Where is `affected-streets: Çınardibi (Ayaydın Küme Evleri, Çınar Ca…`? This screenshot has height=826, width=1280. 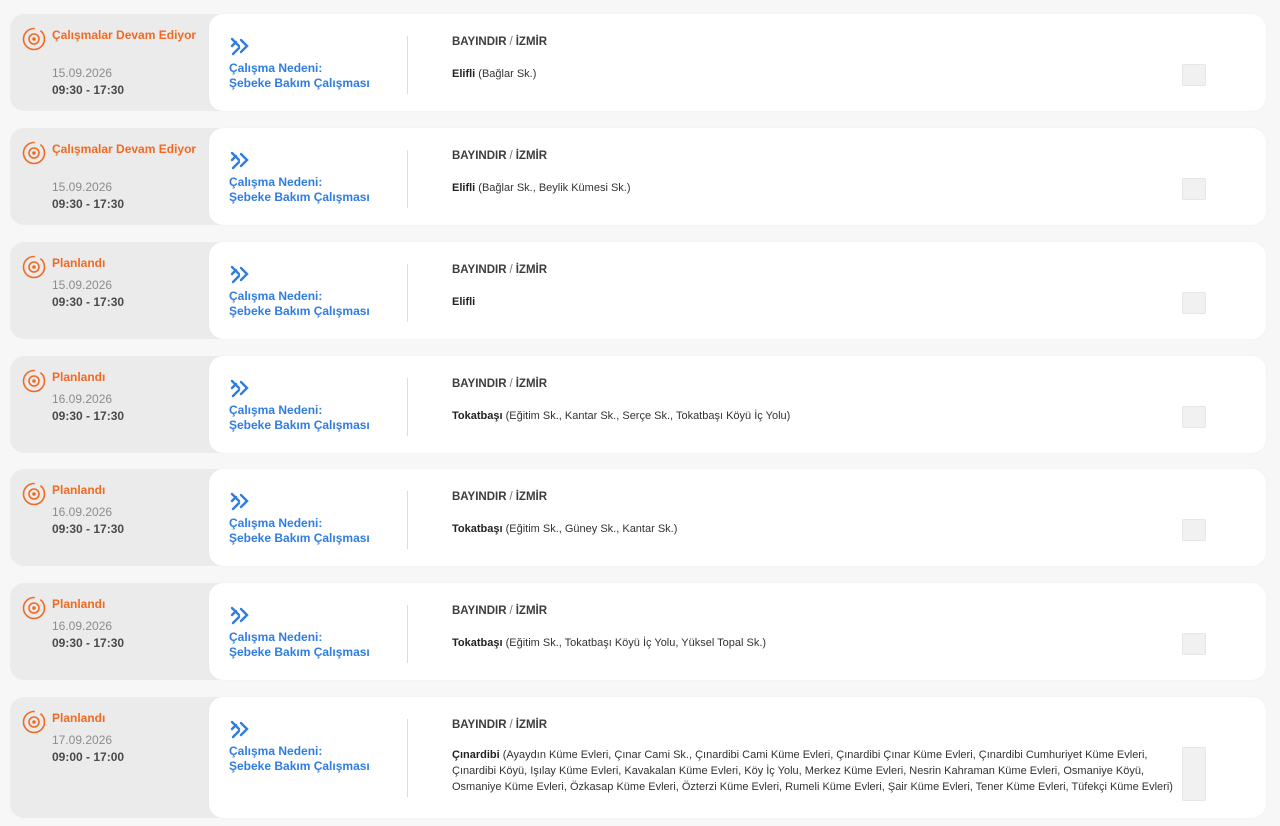
affected-streets: Çınardibi (Ayaydın Küme Evleri, Çınar Ca… is located at coordinates (817, 771).